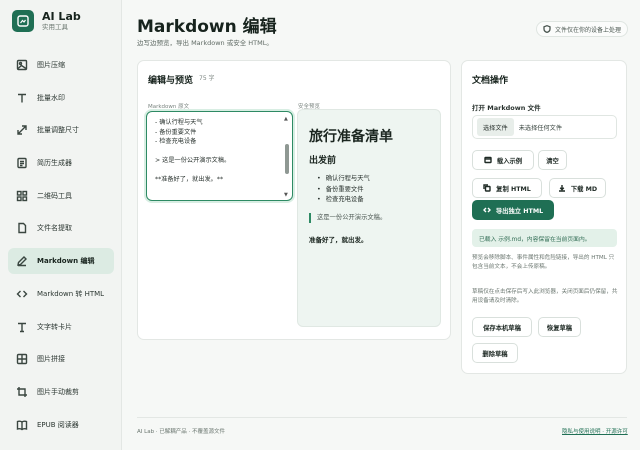 This screenshot has width=640, height=450. I want to click on brand-name: AI Lab, so click(61, 16).